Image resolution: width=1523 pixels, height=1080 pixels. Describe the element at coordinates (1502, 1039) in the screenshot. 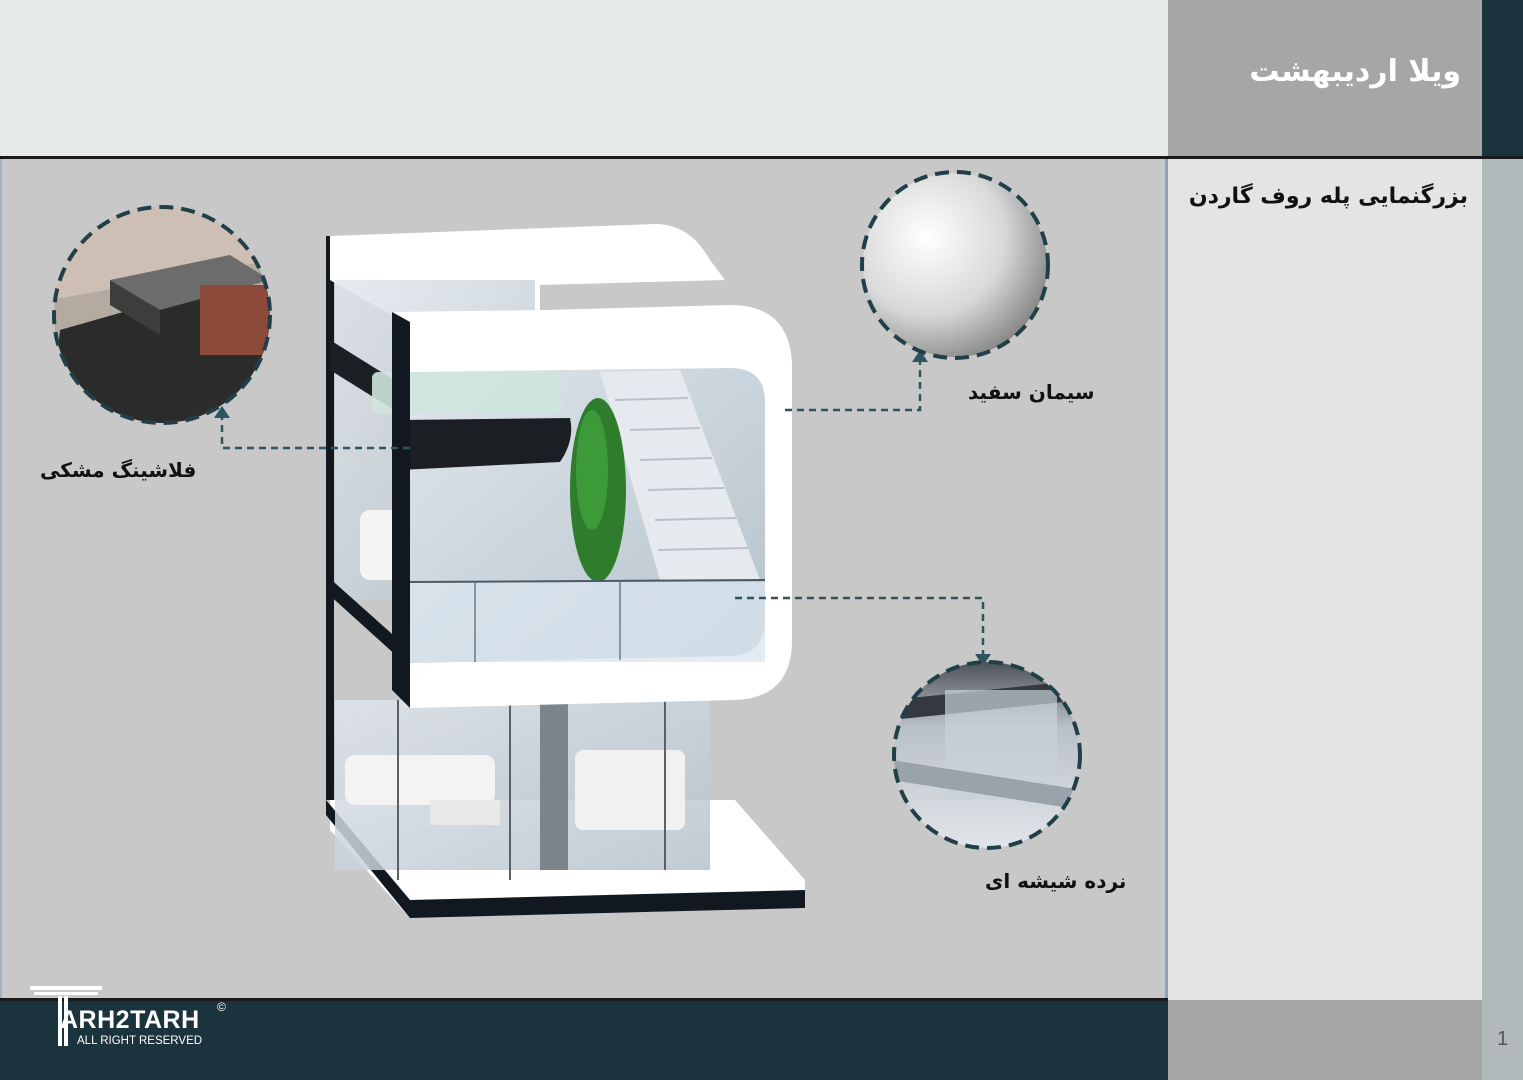

I see `page-number: 1` at that location.